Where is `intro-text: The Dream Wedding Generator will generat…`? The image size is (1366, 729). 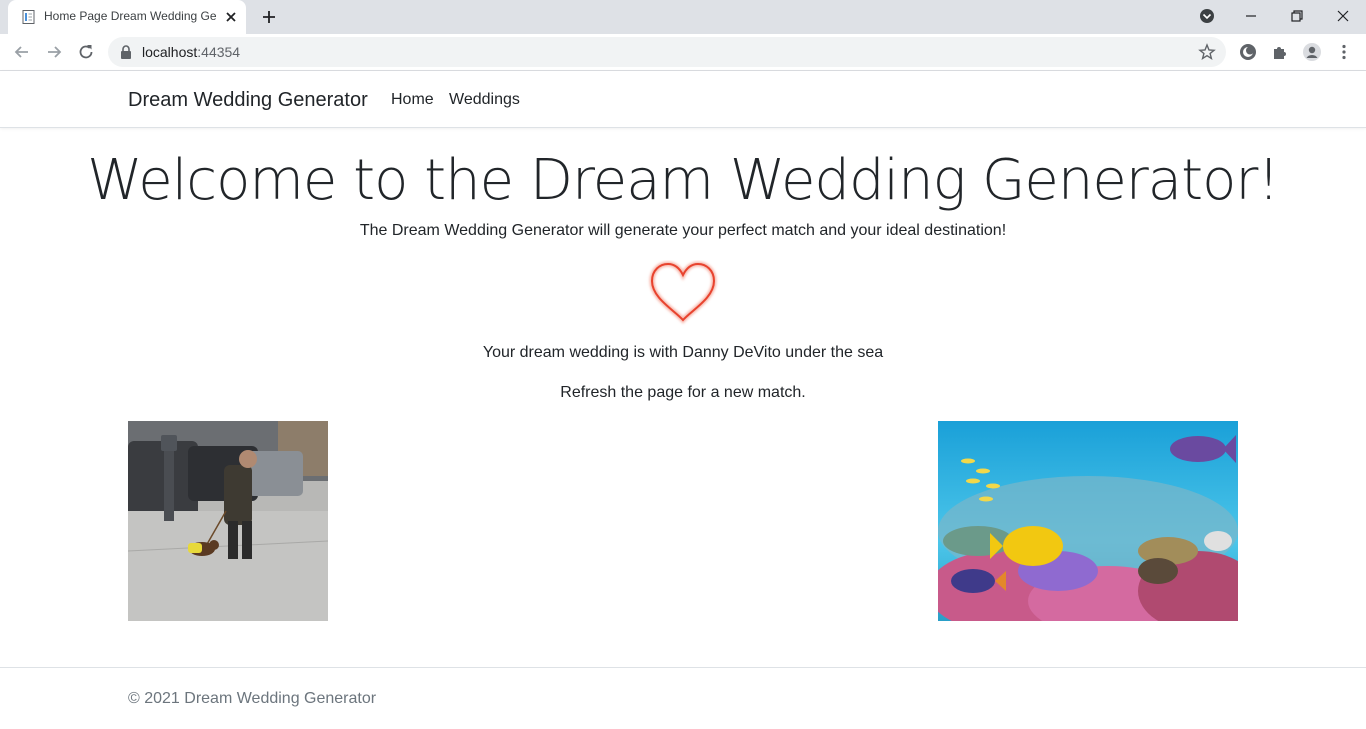
intro-text: The Dream Wedding Generator will generat… is located at coordinates (683, 230).